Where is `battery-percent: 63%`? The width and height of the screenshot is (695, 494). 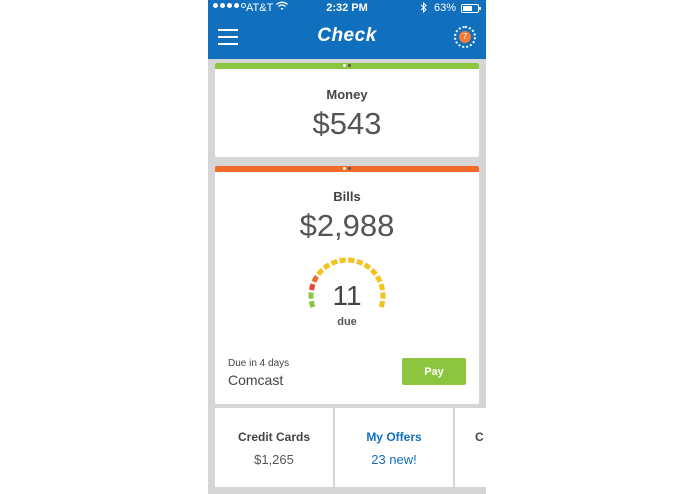
battery-percent: 63% is located at coordinates (445, 8).